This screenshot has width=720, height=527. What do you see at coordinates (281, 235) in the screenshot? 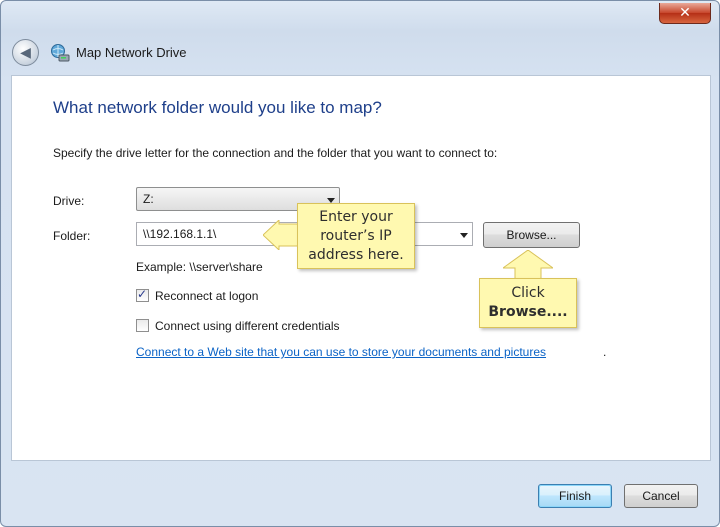
I see `callout-arrow-left-icon` at bounding box center [281, 235].